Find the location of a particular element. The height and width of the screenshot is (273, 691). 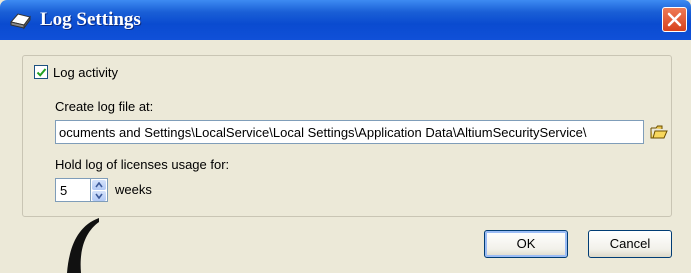

close-button is located at coordinates (674, 19).